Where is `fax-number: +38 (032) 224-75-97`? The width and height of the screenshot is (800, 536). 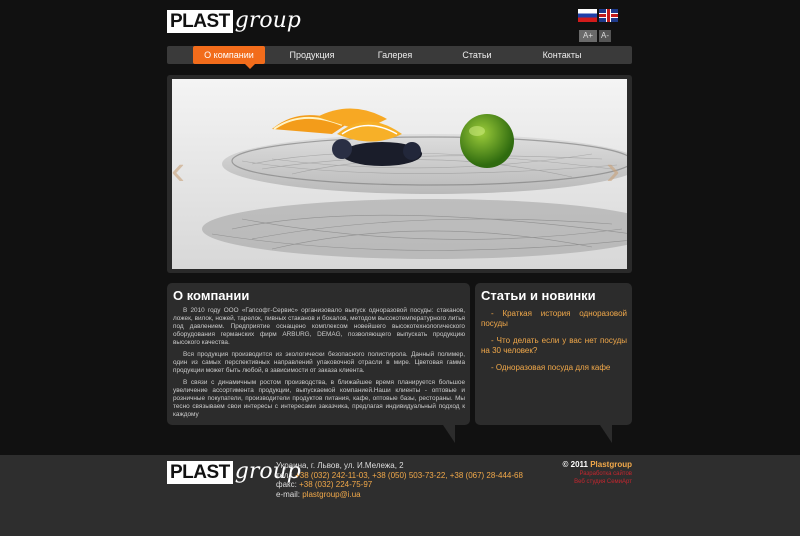
fax-number: +38 (032) 224-75-97 is located at coordinates (336, 484).